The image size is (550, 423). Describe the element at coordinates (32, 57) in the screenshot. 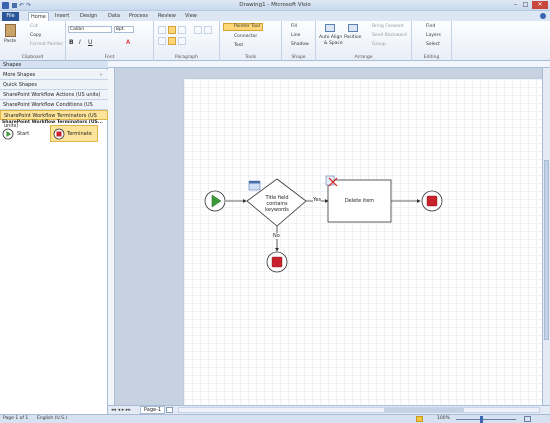

I see `clipboard-label: Clipboard` at that location.